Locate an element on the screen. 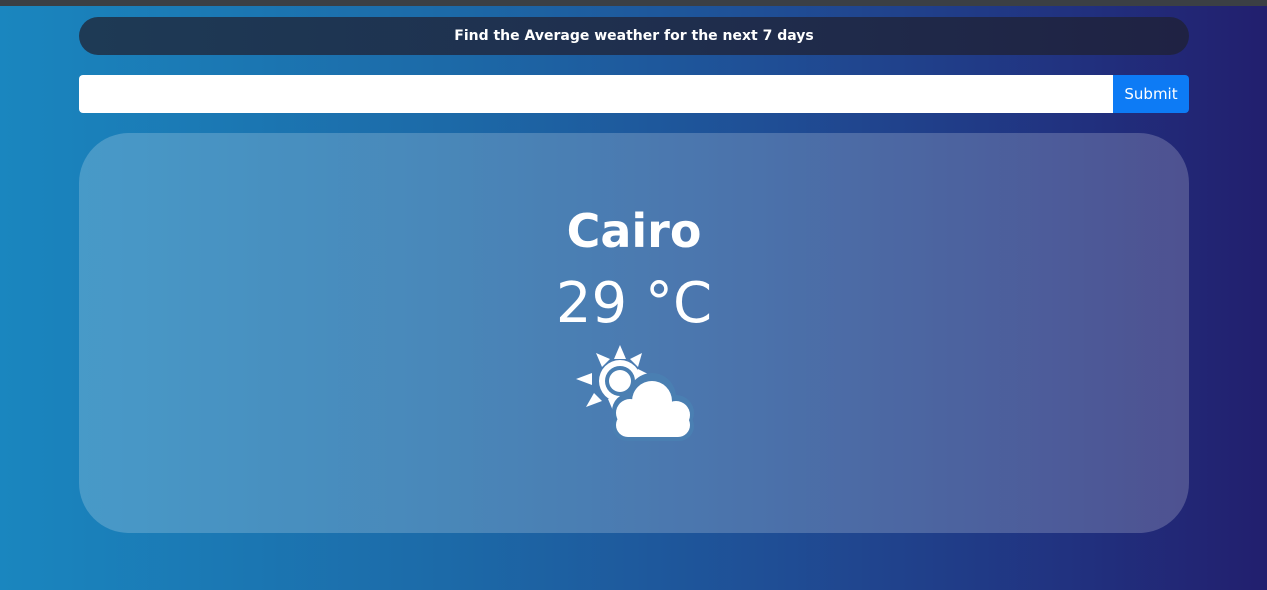 The width and height of the screenshot is (1267, 590). temperature-value: 29 °C is located at coordinates (634, 303).